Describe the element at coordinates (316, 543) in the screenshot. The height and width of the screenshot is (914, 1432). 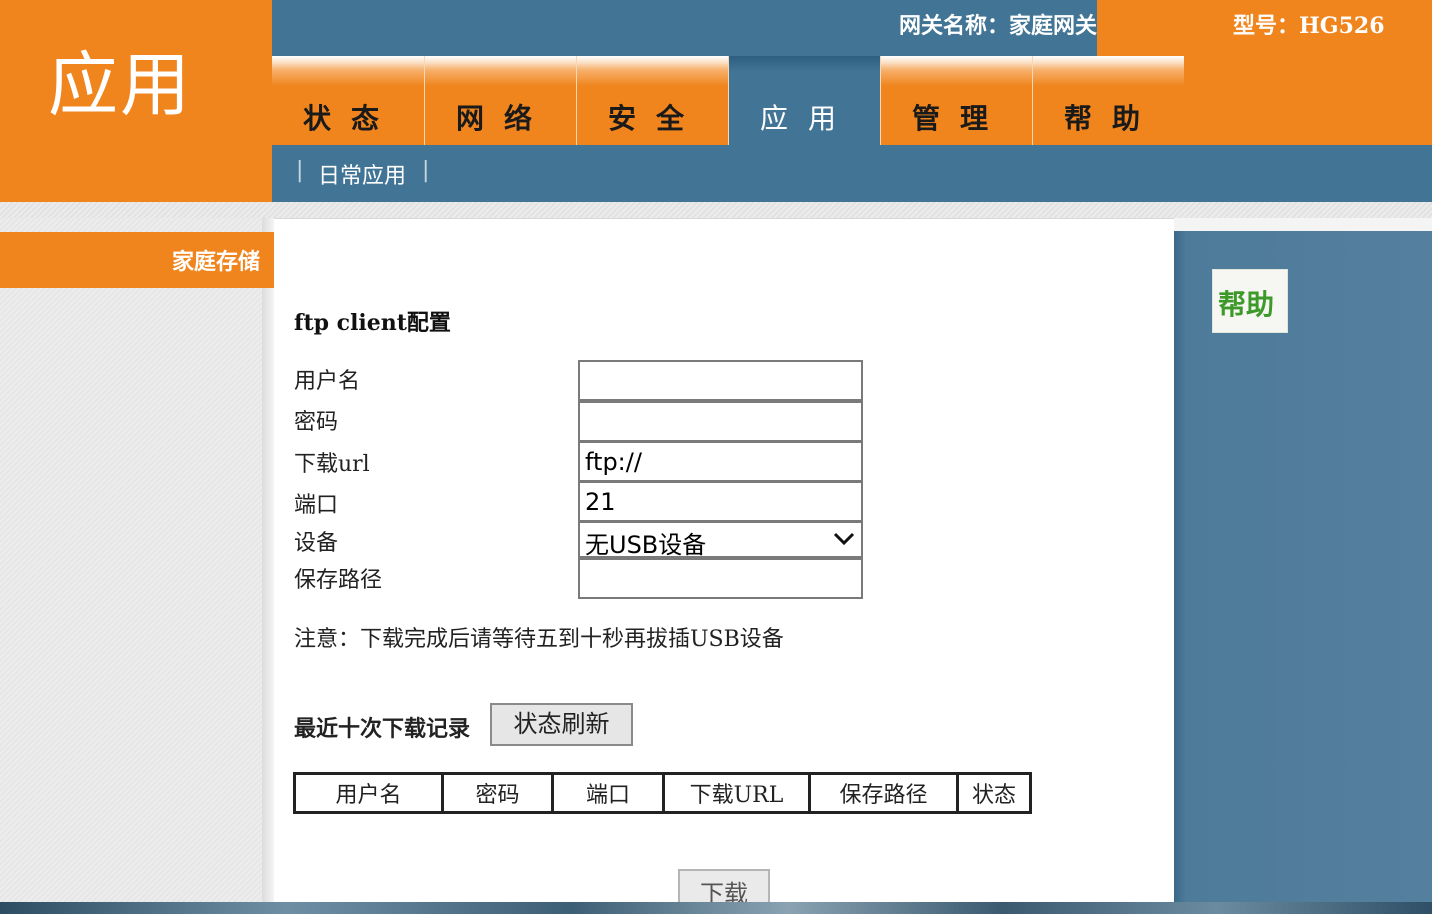
I see `device-label: 设备` at that location.